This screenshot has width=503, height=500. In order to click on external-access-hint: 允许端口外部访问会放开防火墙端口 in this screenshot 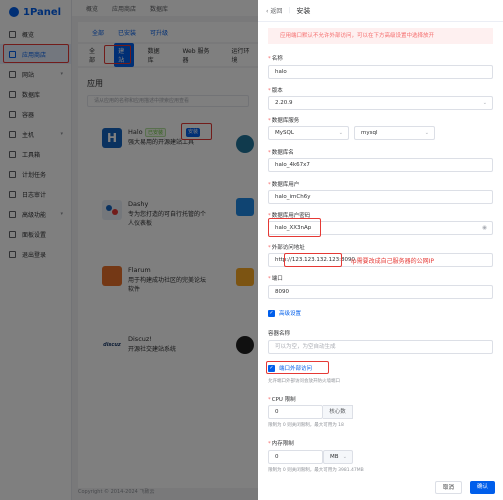, I will do `click(304, 381)`.